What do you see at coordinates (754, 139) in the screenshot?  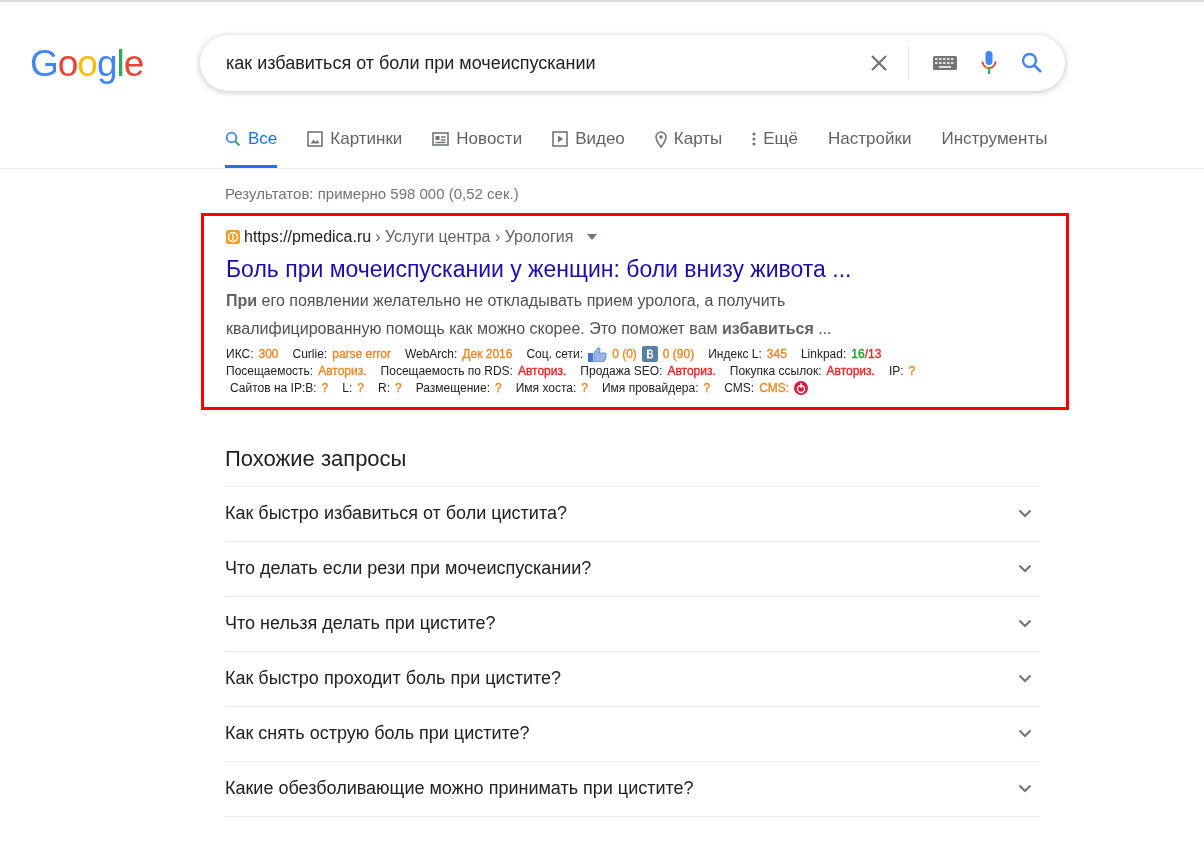 I see `more-icon` at bounding box center [754, 139].